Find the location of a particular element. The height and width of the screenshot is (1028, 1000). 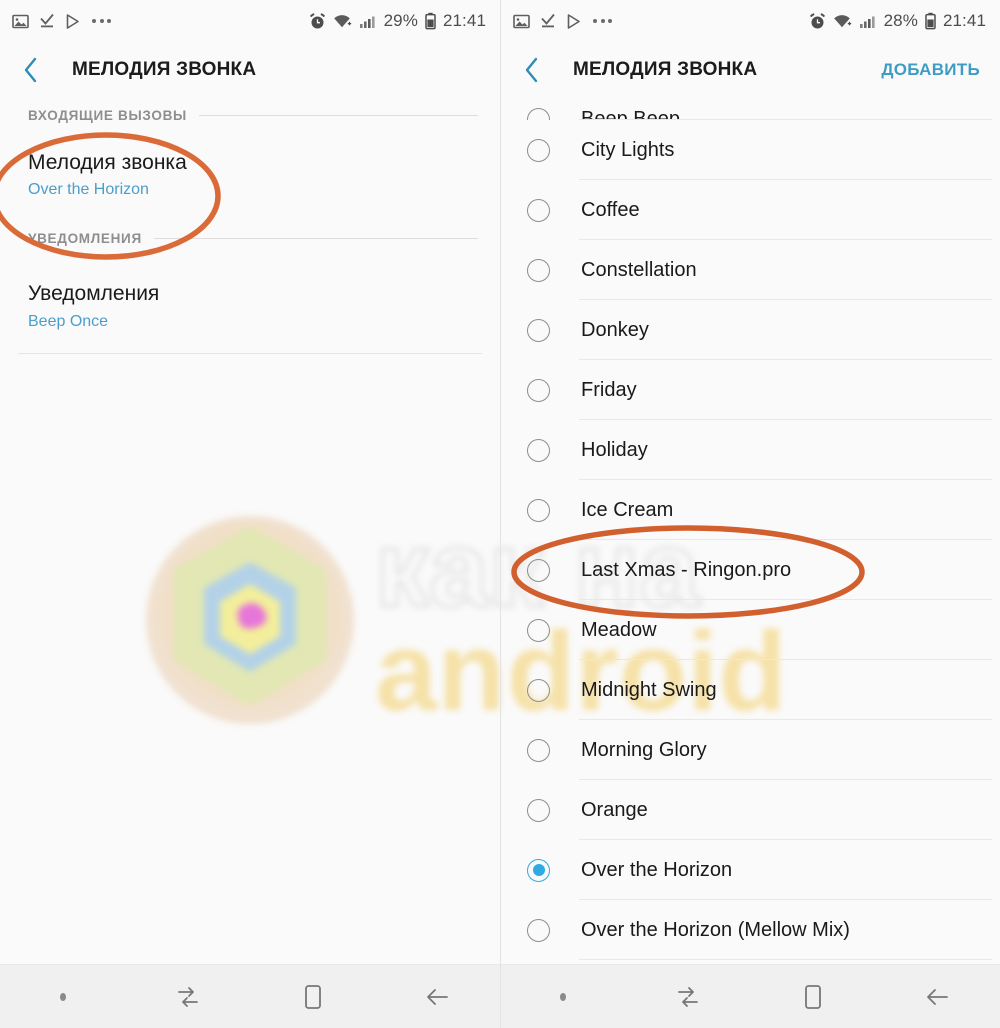

list-item: Ice Cream is located at coordinates (750, 510).